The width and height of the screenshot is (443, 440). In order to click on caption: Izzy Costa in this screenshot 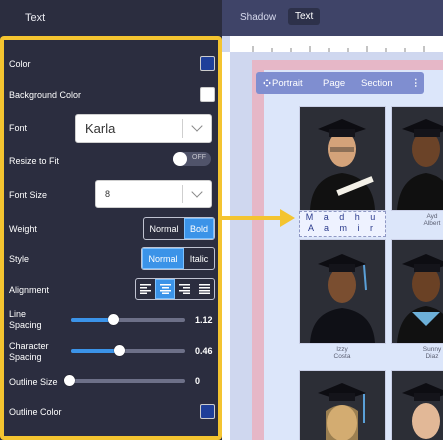, I will do `click(342, 353)`.